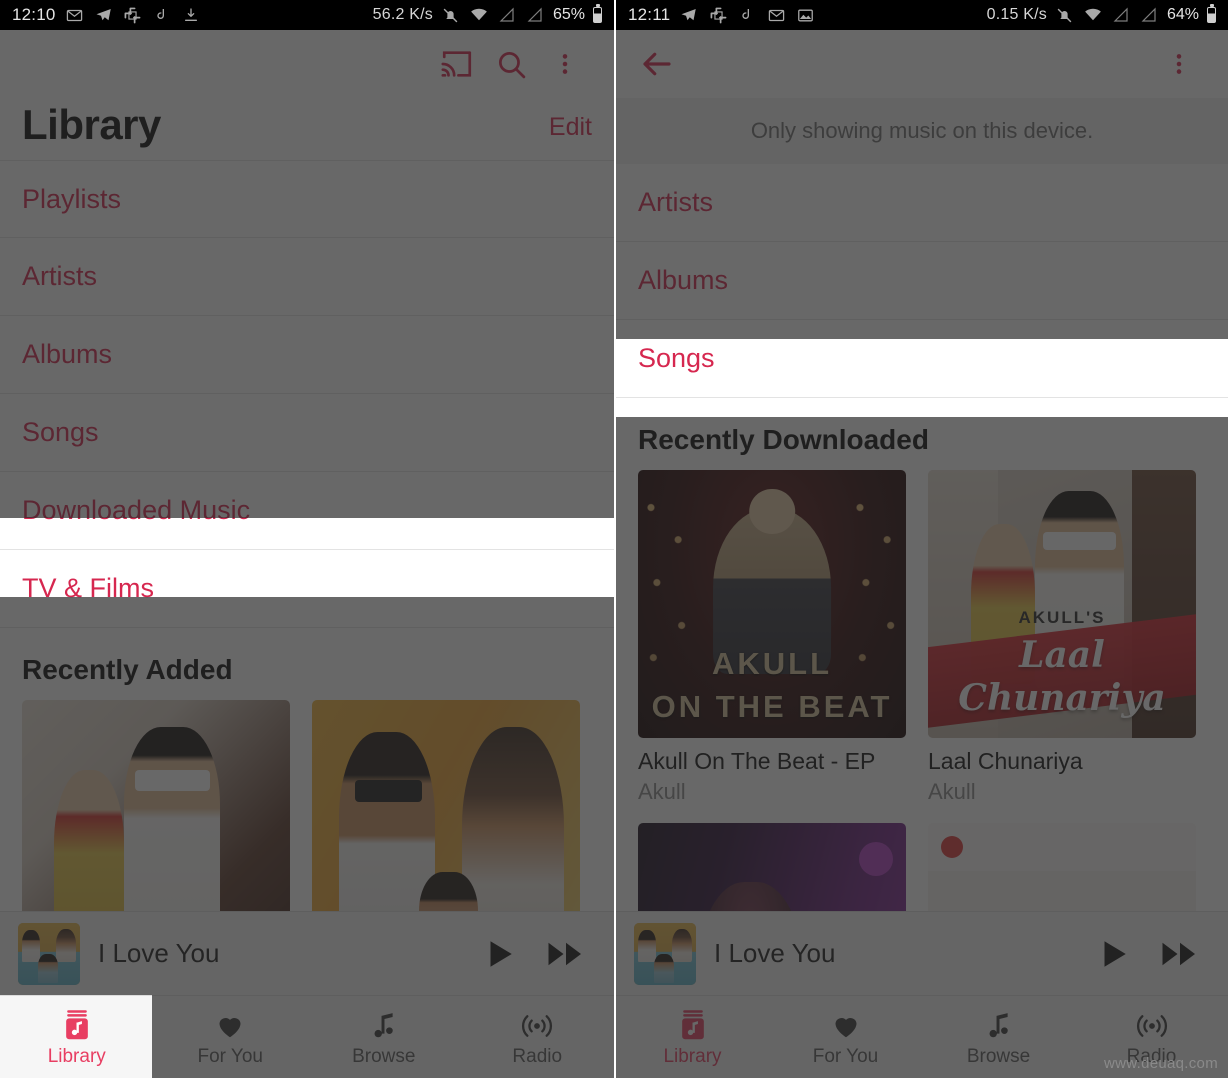  Describe the element at coordinates (570, 129) in the screenshot. I see `edit-button: Edit` at that location.